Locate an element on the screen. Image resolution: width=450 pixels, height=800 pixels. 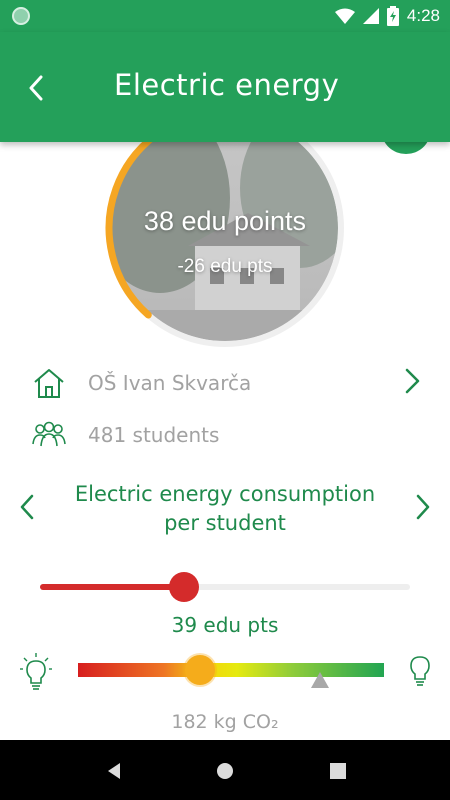
points-slider-fill is located at coordinates (112, 587).